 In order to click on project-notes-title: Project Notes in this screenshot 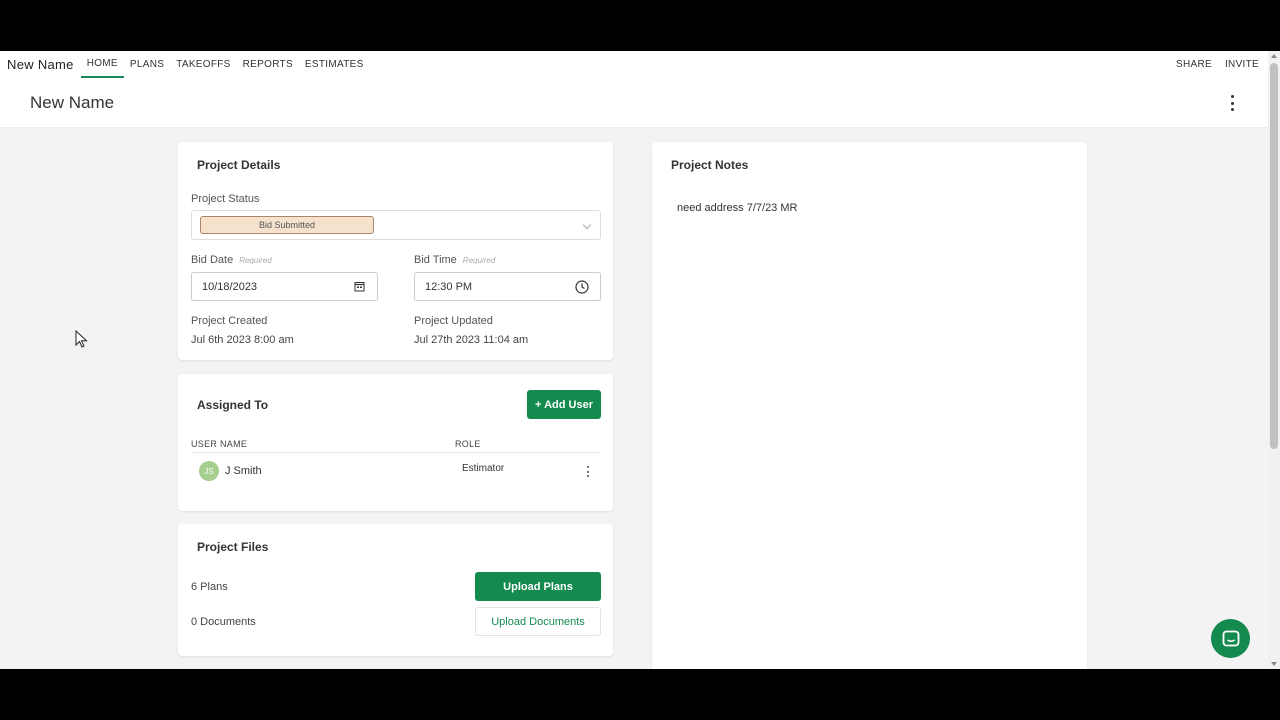, I will do `click(710, 165)`.